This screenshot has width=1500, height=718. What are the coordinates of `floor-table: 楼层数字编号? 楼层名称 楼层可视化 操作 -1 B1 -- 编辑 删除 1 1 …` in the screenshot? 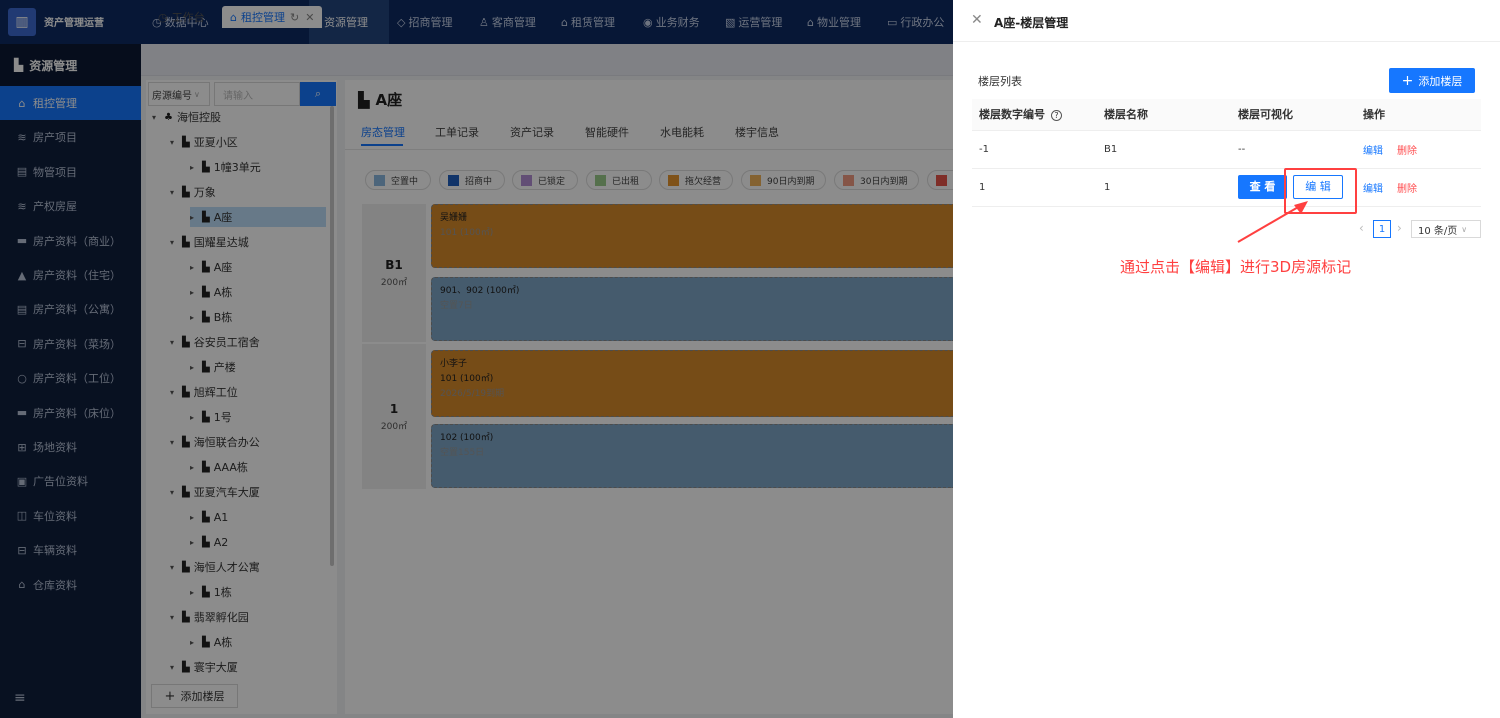 It's located at (1226, 153).